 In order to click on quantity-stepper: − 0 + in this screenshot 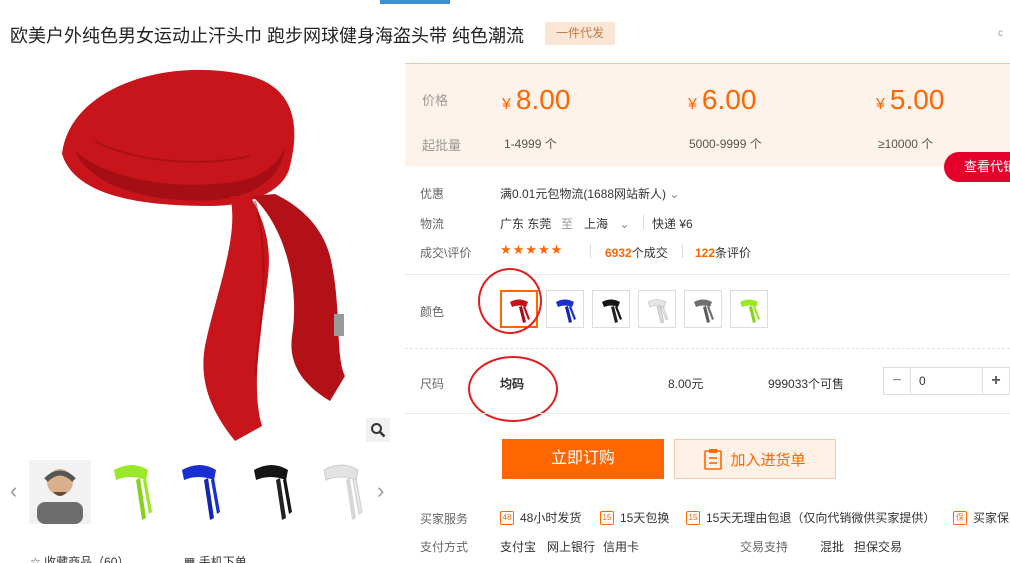, I will do `click(946, 381)`.